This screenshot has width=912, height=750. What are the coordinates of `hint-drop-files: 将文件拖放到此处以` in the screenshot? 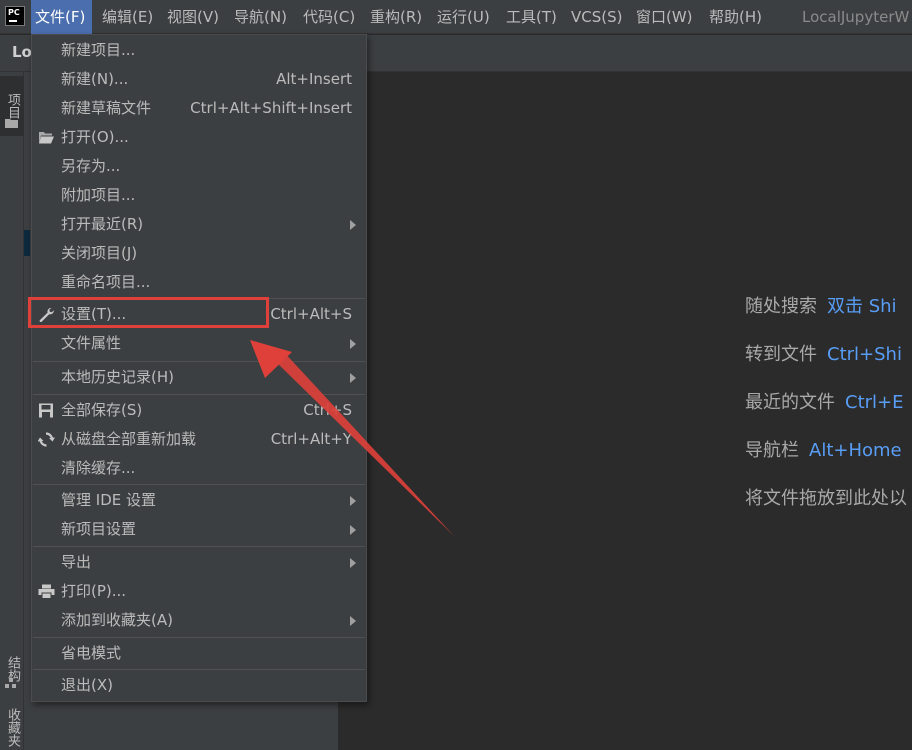 It's located at (826, 497).